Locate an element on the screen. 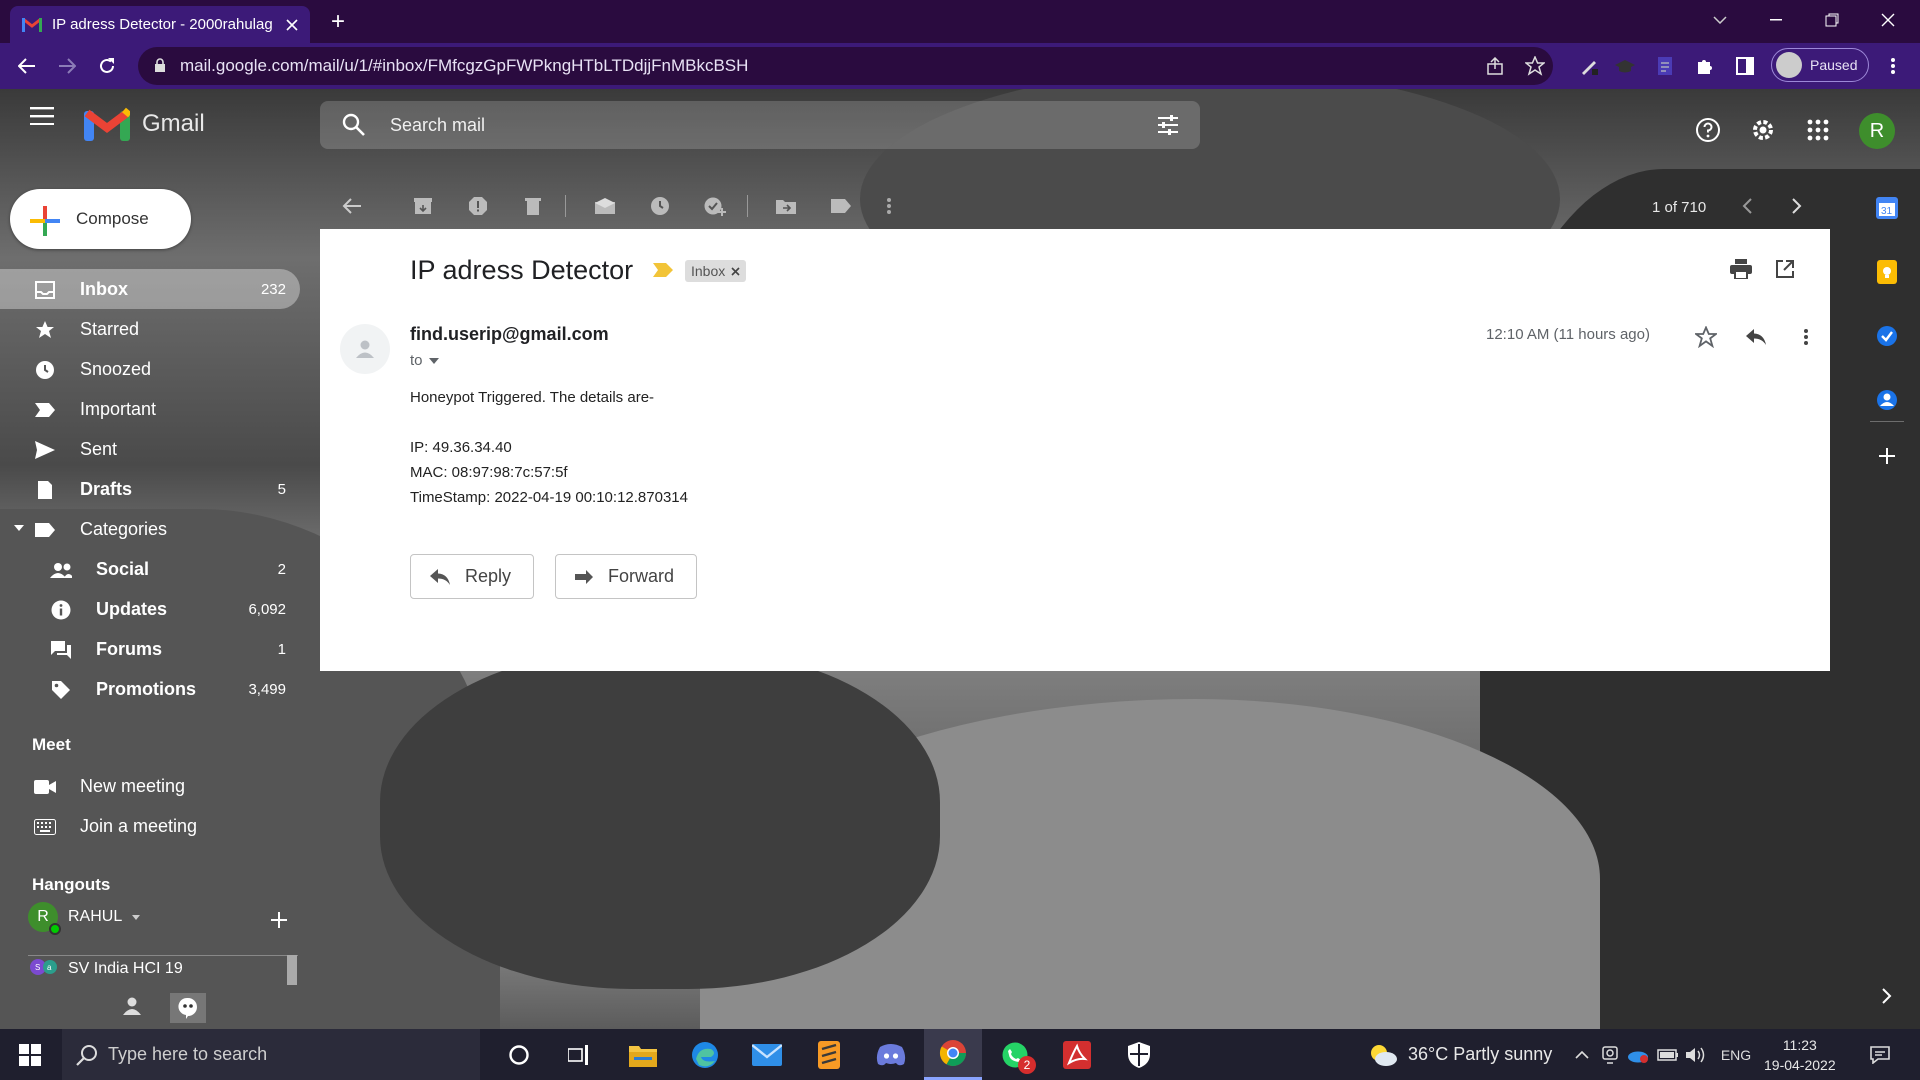 The height and width of the screenshot is (1080, 1920). graduation-cap-extension-icon is located at coordinates (1625, 66).